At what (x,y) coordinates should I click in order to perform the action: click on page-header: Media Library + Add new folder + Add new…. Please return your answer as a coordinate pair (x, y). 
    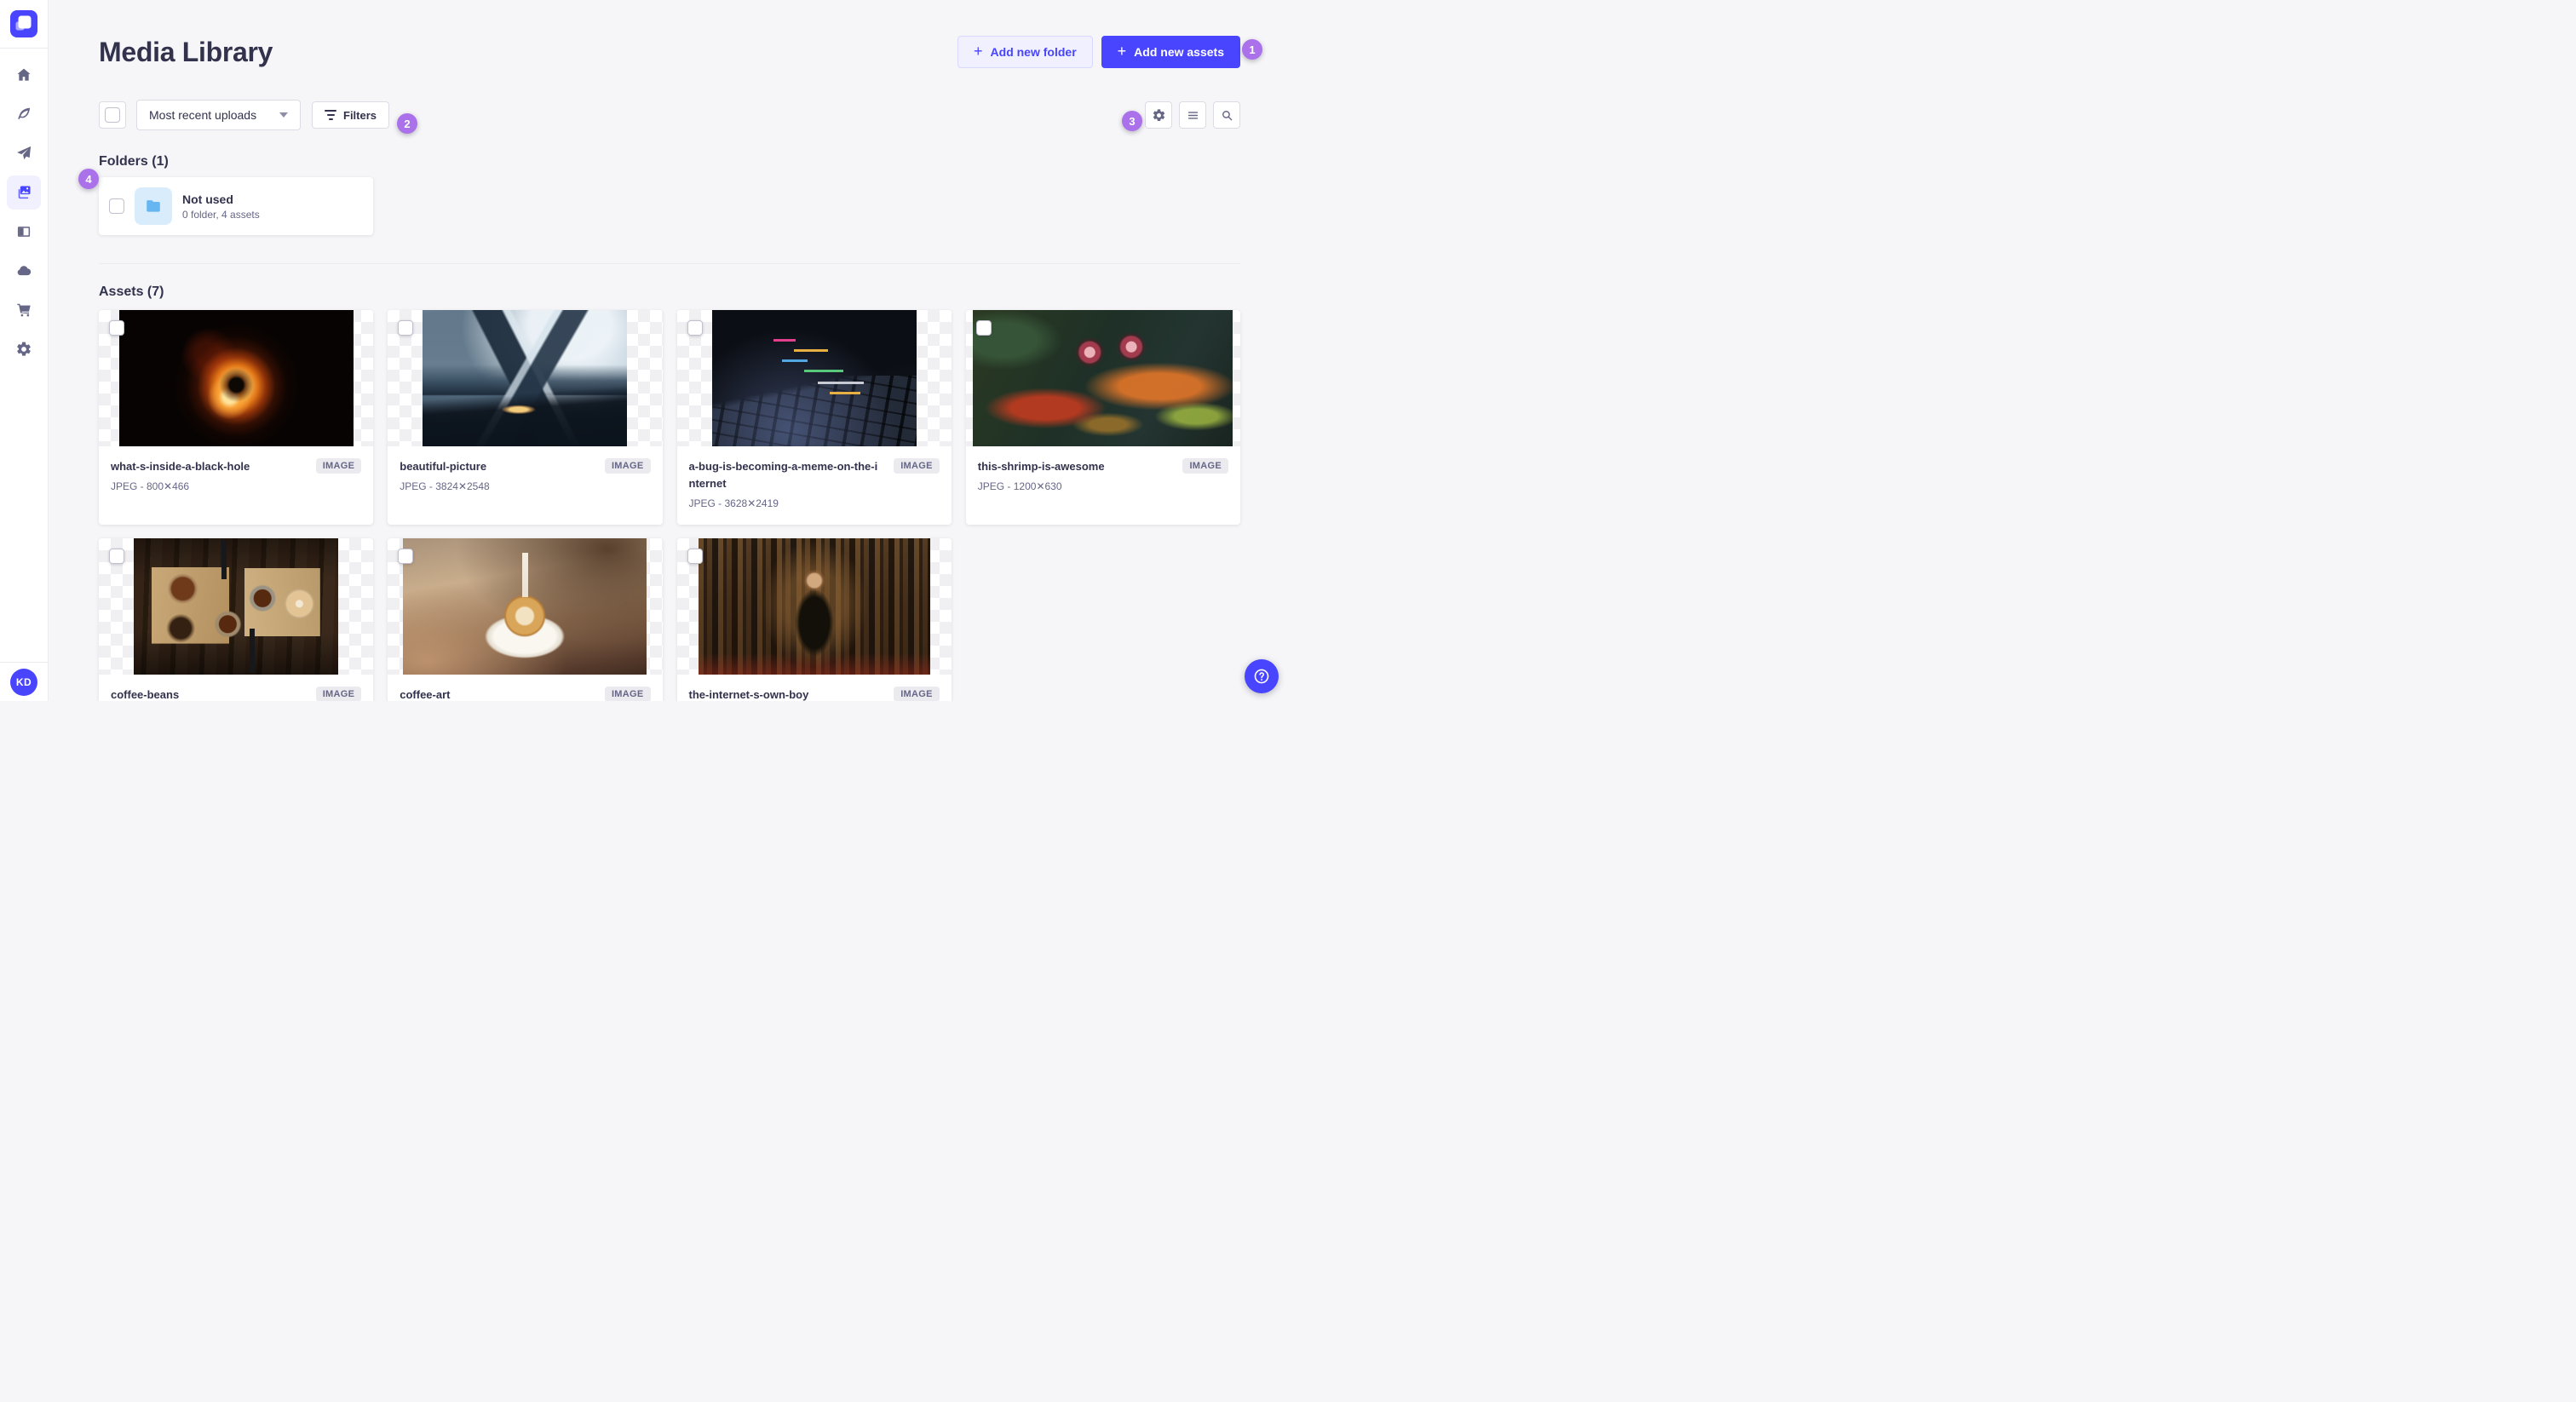
    Looking at the image, I should click on (670, 34).